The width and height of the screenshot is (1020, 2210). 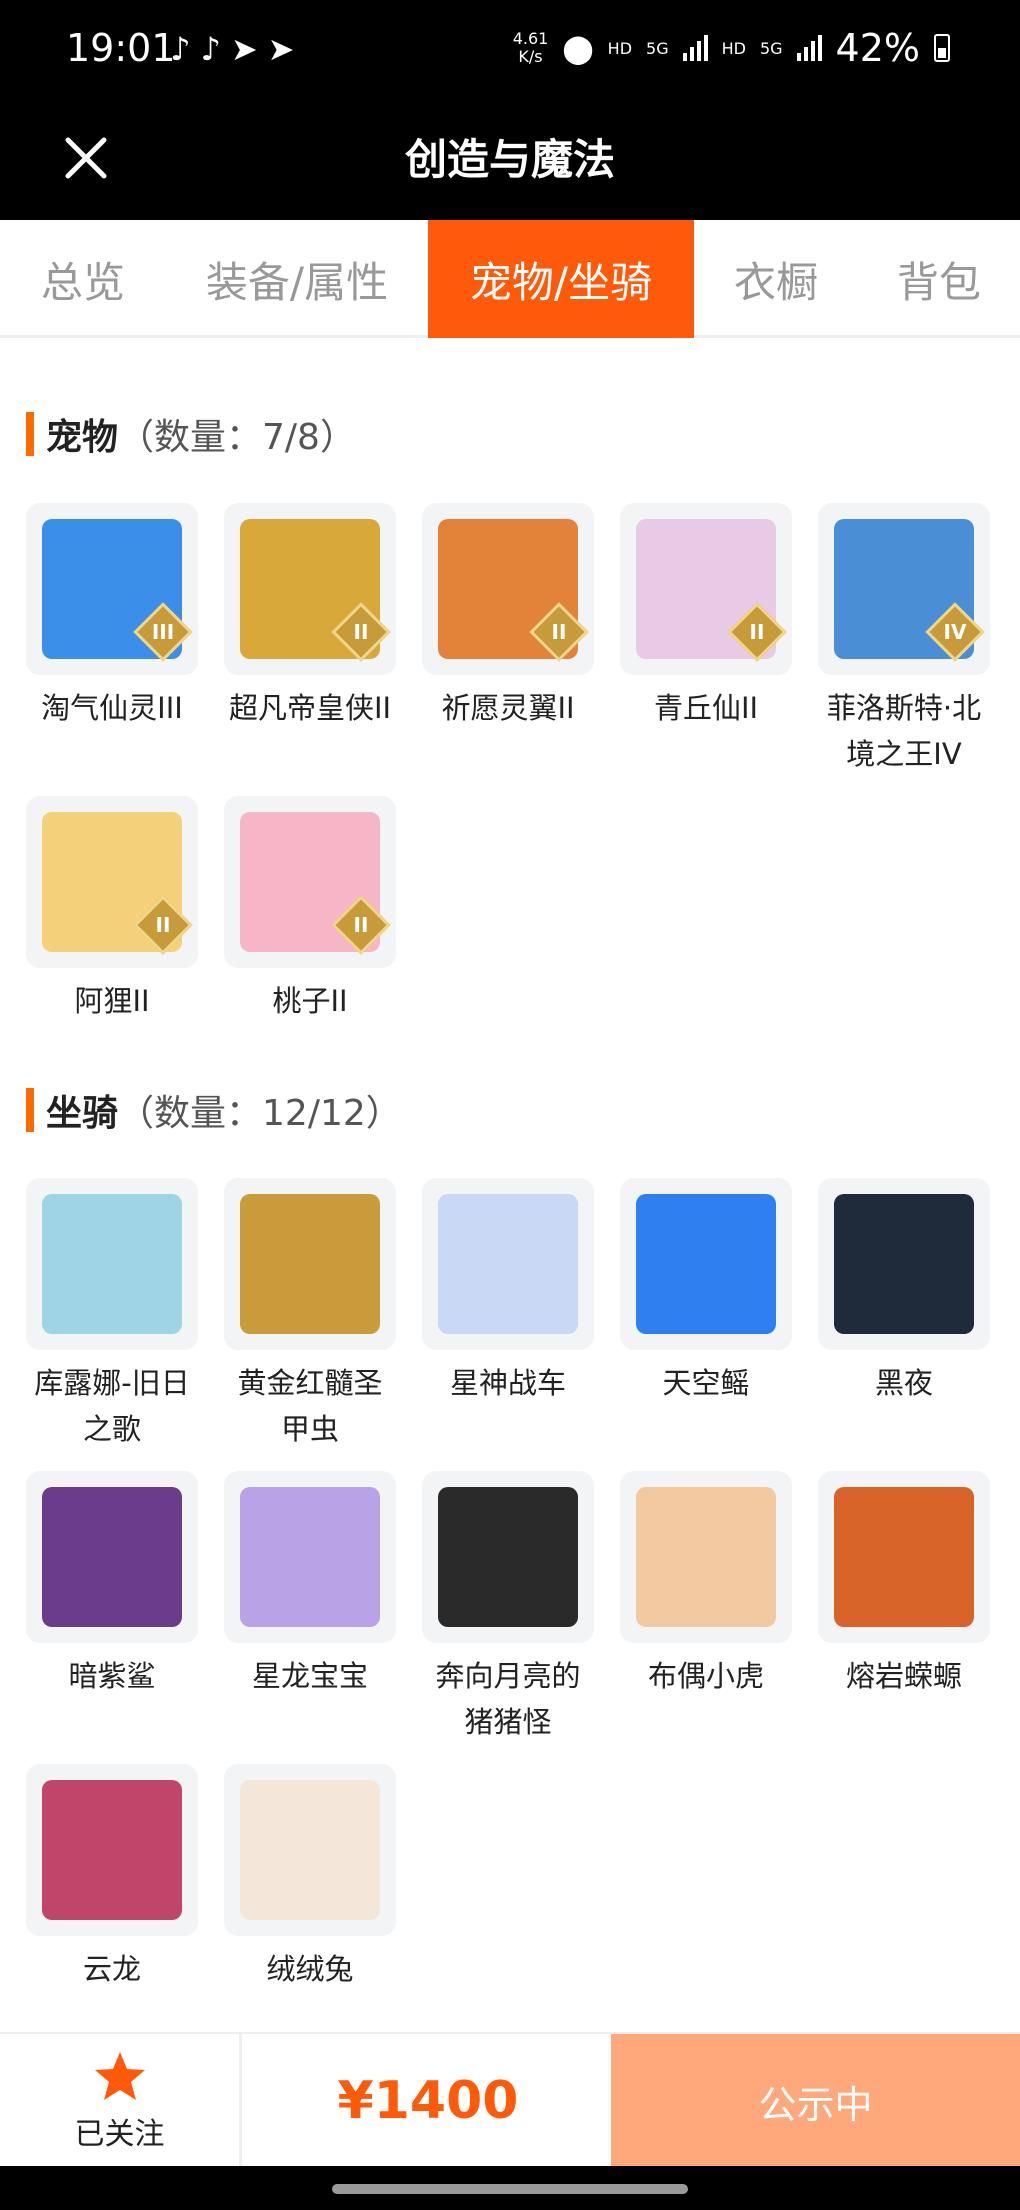 What do you see at coordinates (578, 48) in the screenshot?
I see `location-icon: ⬤` at bounding box center [578, 48].